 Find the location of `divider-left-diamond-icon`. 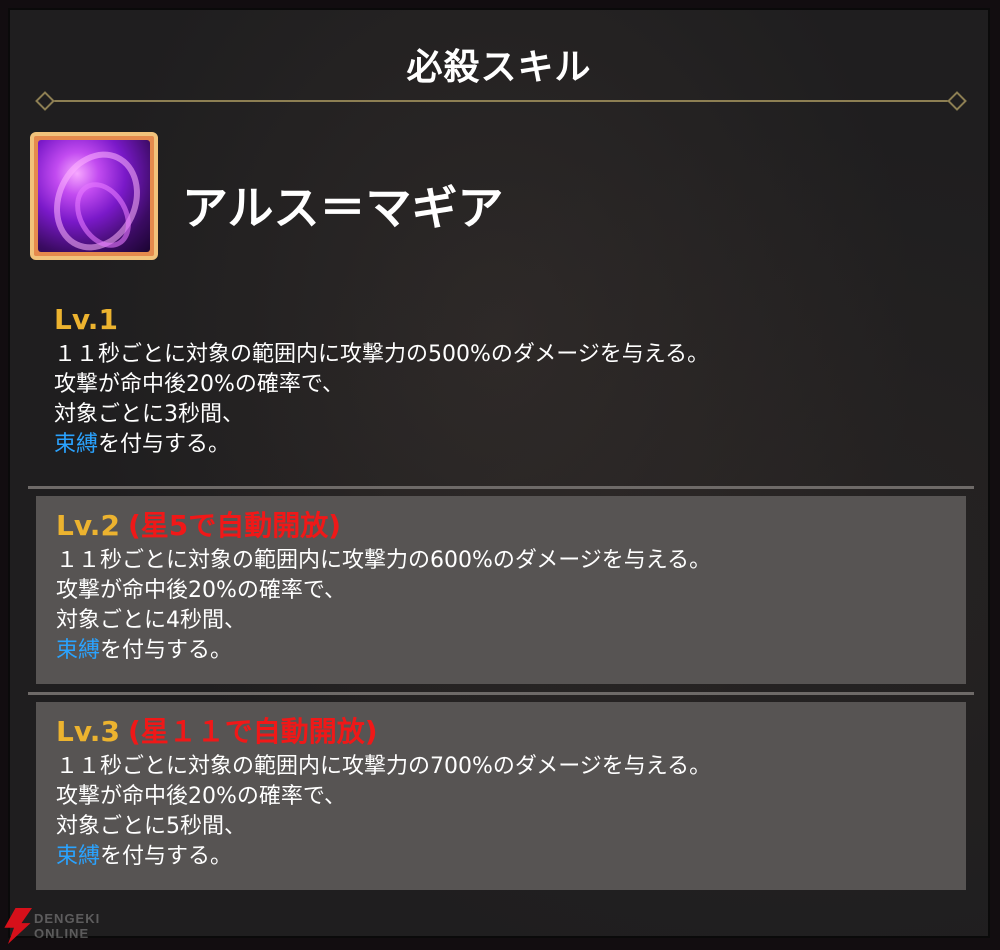

divider-left-diamond-icon is located at coordinates (45, 101).